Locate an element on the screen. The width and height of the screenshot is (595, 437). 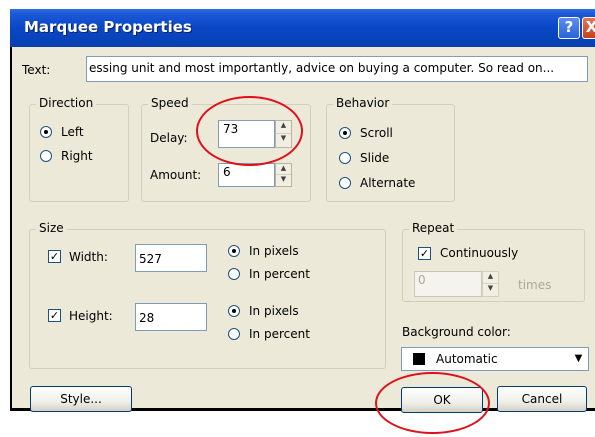
continuously-label: Continuously is located at coordinates (479, 253).